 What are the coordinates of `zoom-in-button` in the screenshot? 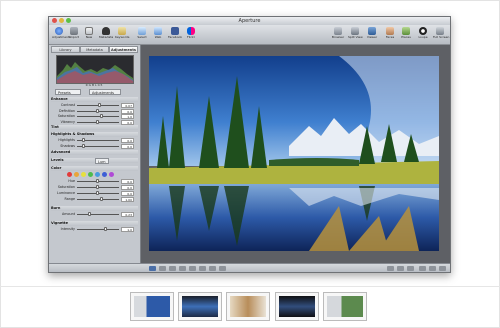 It's located at (432, 268).